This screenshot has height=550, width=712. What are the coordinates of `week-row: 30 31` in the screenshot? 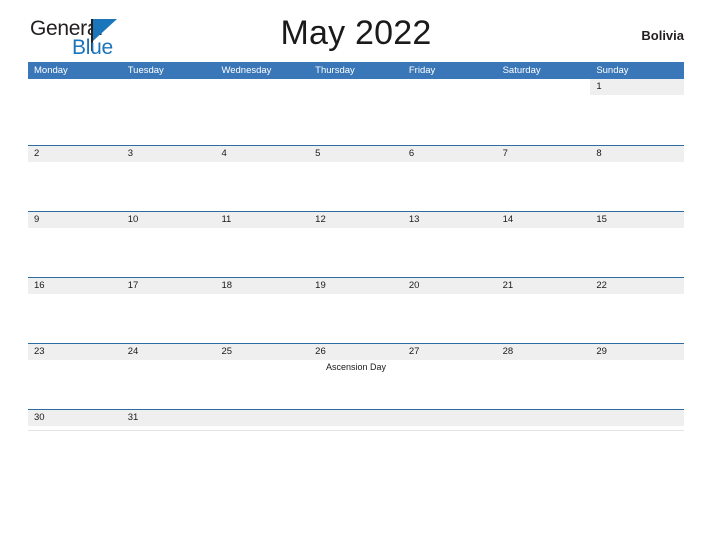 It's located at (356, 420).